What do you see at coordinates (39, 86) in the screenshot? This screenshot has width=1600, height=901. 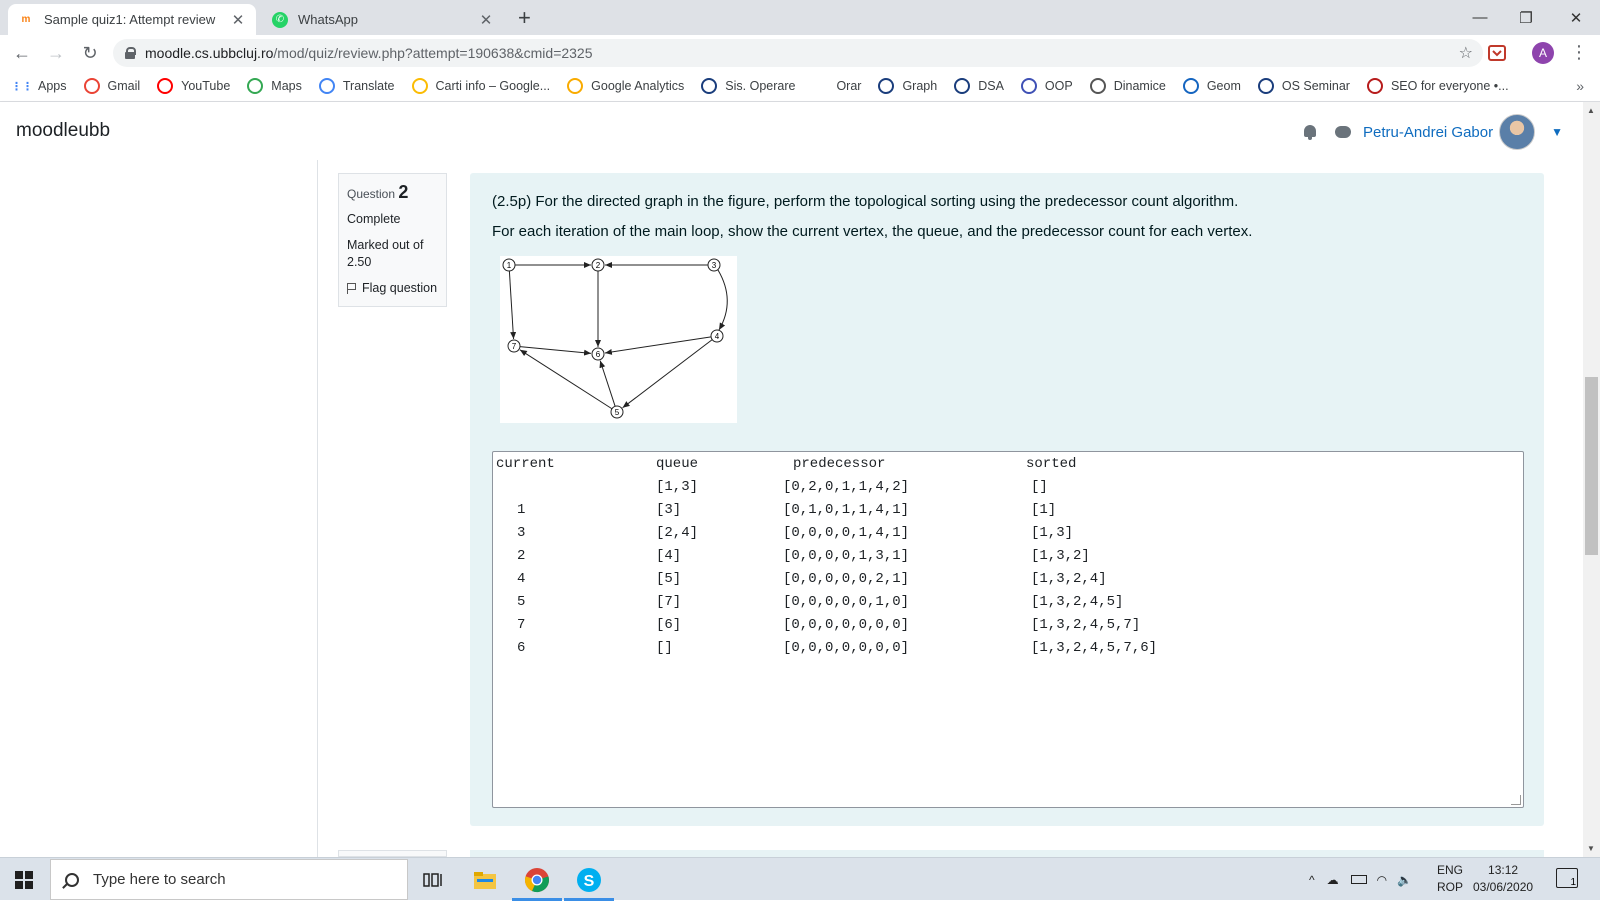 I see `bookmark-item: ⋮⋮ Apps` at bounding box center [39, 86].